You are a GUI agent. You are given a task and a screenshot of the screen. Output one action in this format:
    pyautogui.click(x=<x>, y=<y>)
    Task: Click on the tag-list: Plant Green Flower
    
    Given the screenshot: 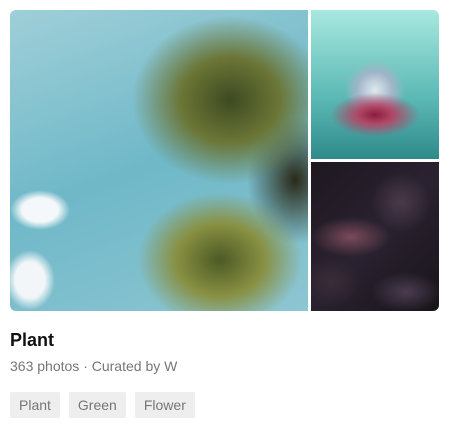 What is the action you would take?
    pyautogui.click(x=102, y=405)
    